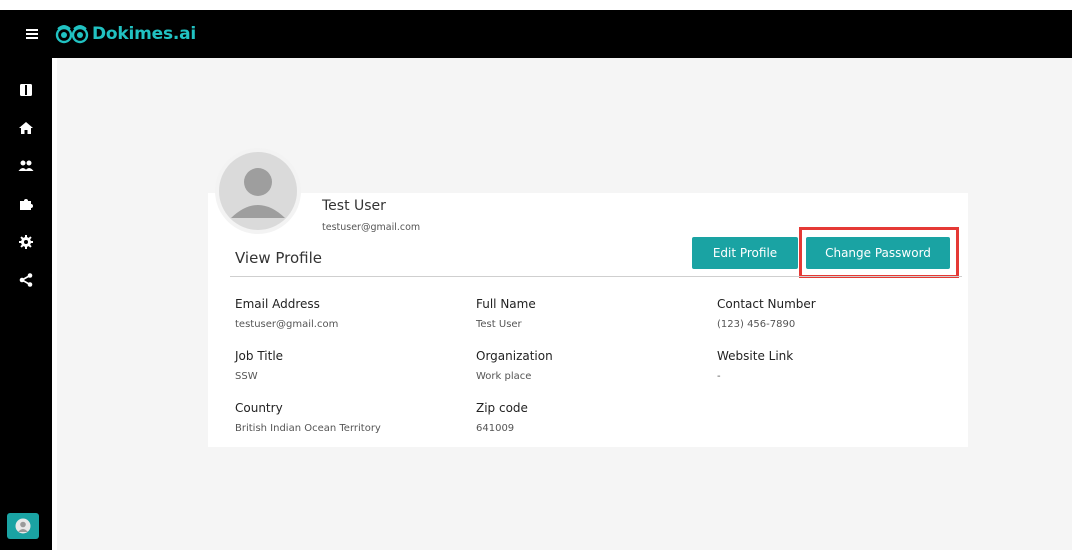 The width and height of the screenshot is (1072, 550). I want to click on gear-icon, so click(26, 242).